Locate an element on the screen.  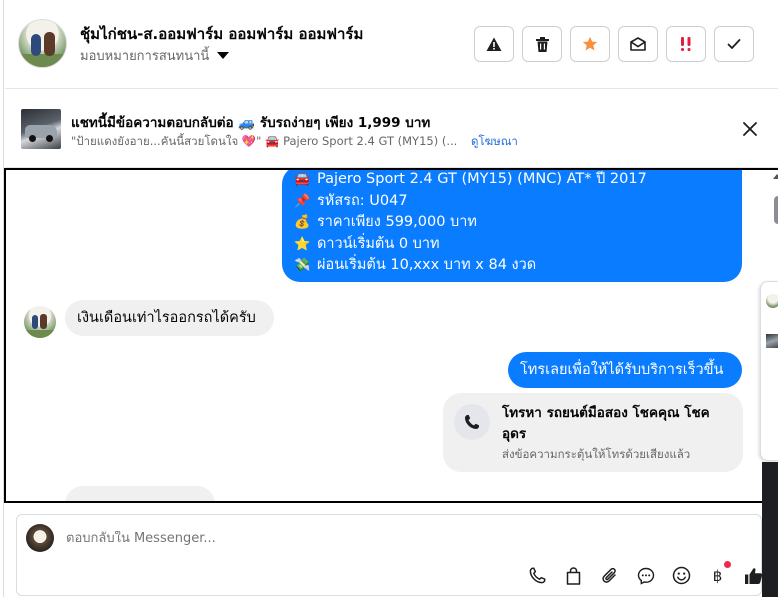
trash-icon is located at coordinates (542, 44).